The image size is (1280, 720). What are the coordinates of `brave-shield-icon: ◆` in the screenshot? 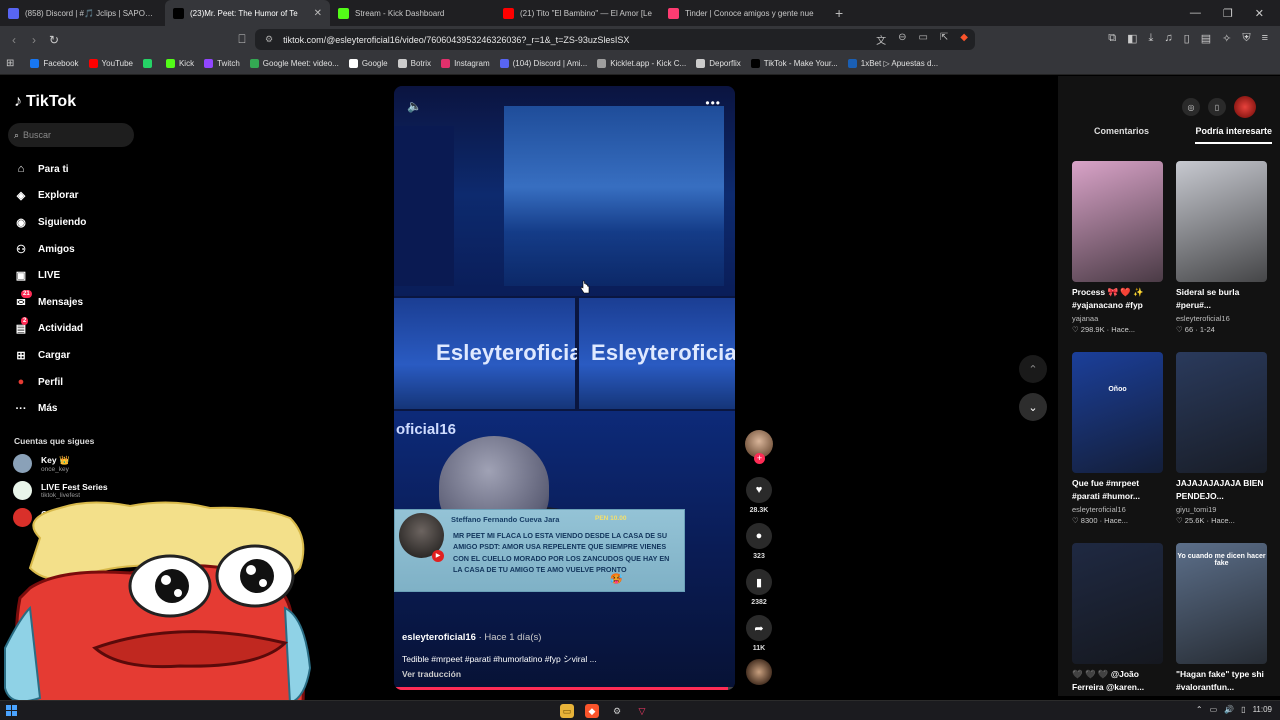 It's located at (964, 39).